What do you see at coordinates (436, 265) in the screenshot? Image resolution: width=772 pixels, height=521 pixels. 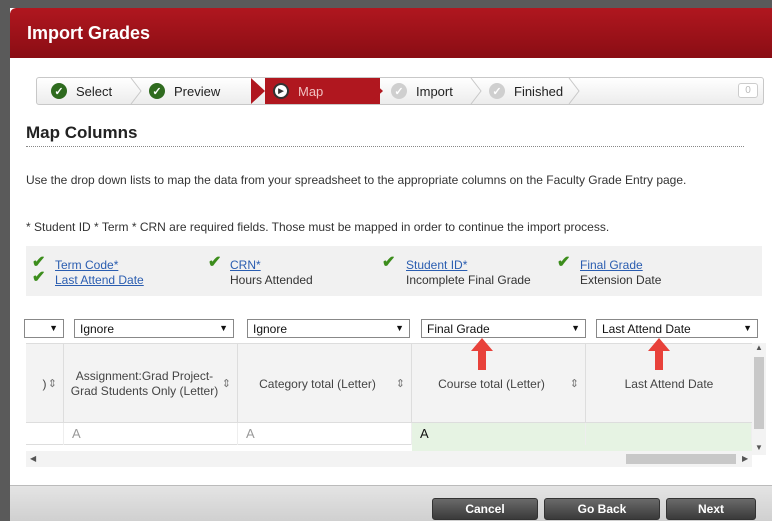 I see `link-student-id: Student ID*` at bounding box center [436, 265].